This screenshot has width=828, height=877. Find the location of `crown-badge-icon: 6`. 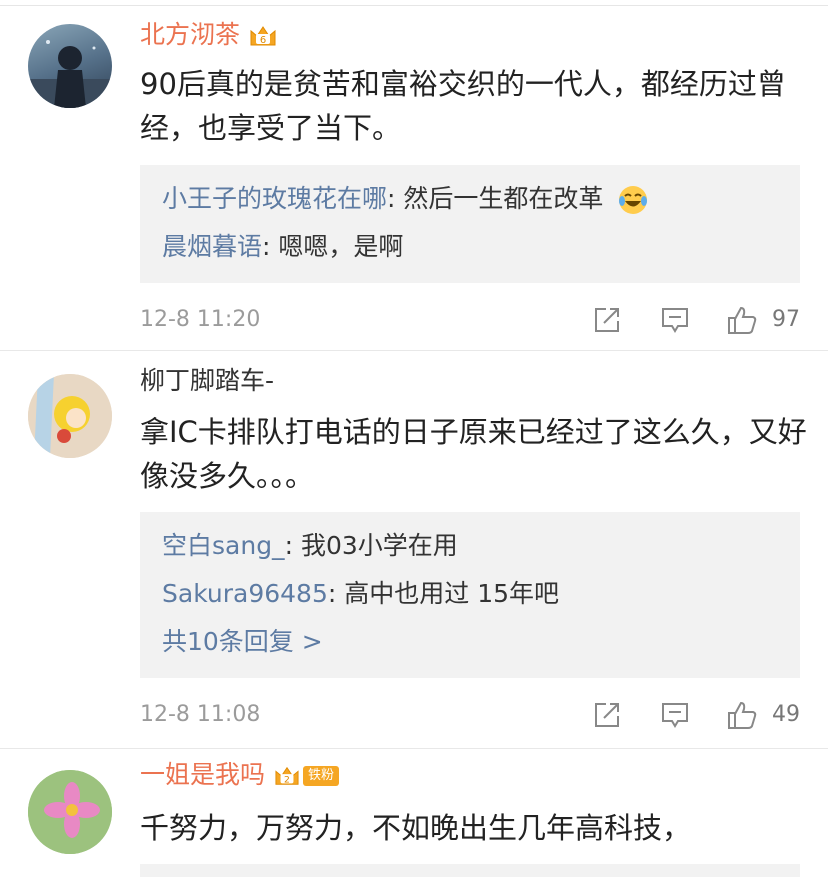

crown-badge-icon: 6 is located at coordinates (263, 36).